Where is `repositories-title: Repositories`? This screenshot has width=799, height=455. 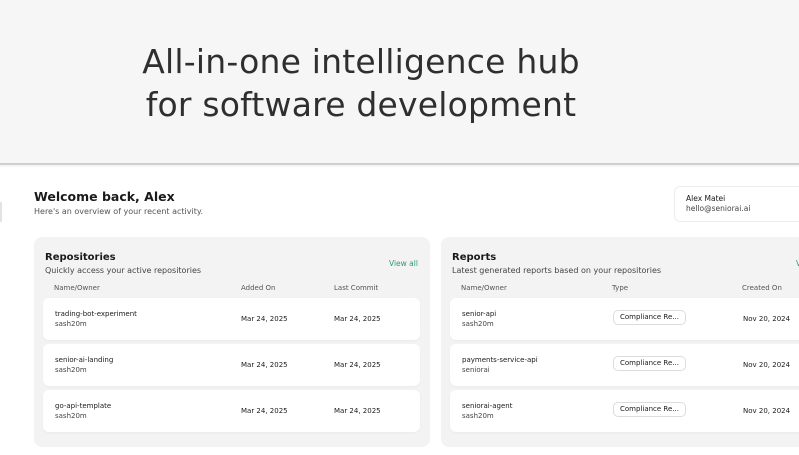 repositories-title: Repositories is located at coordinates (80, 257).